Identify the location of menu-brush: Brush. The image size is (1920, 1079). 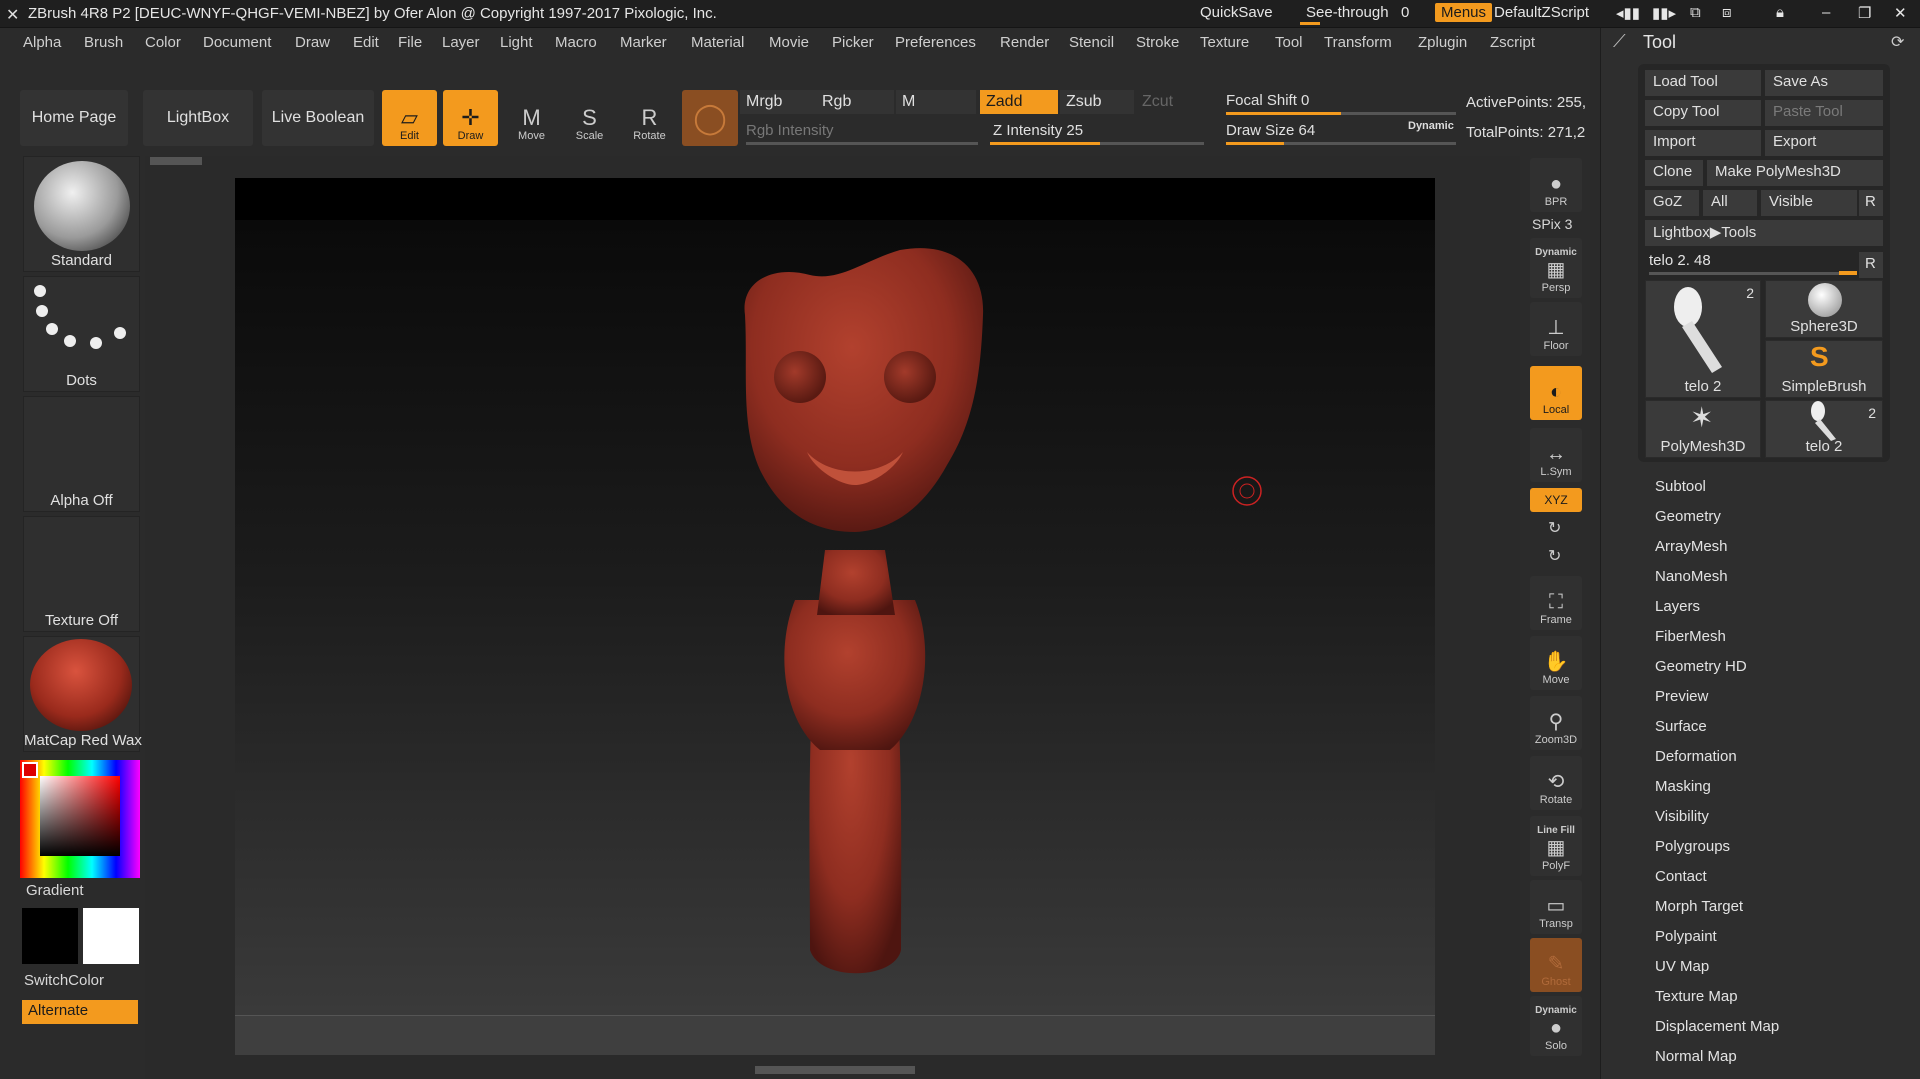
(103, 42).